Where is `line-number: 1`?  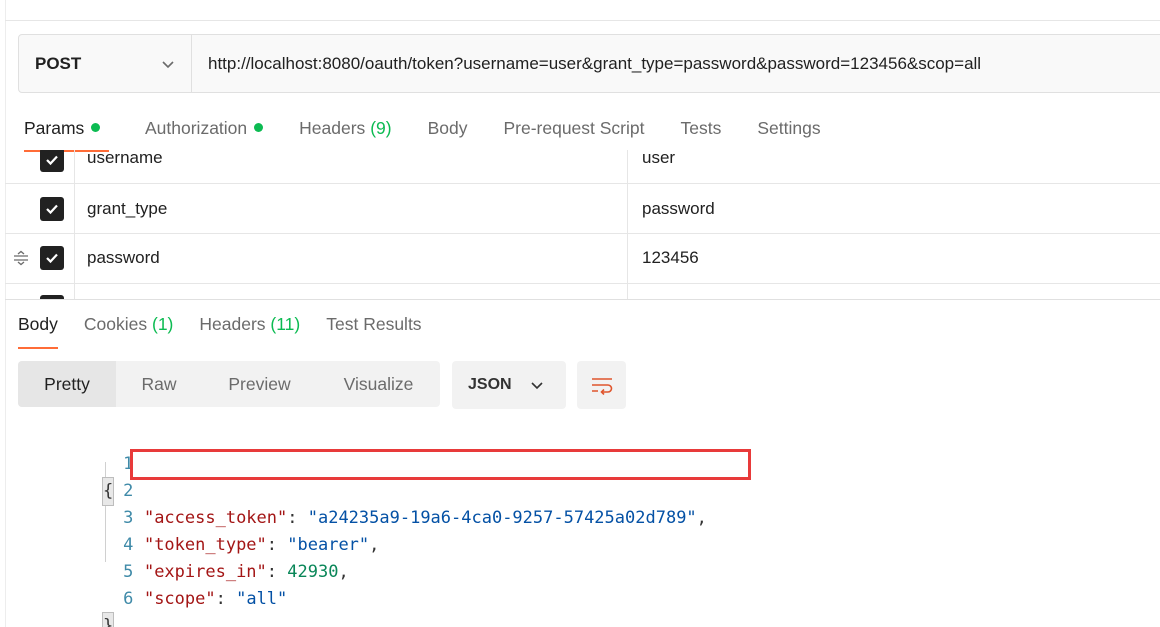
line-number: 1 is located at coordinates (128, 464).